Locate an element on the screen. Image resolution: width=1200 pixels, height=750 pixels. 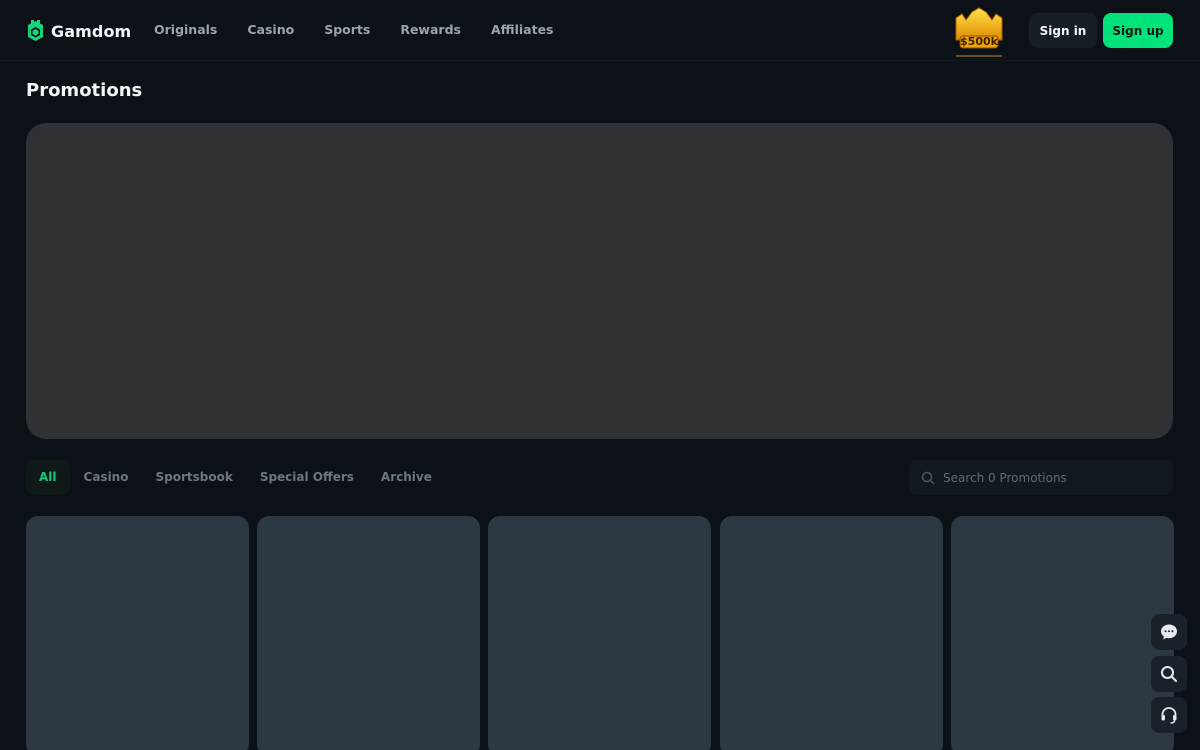
castle-trophy-icon is located at coordinates (979, 32).